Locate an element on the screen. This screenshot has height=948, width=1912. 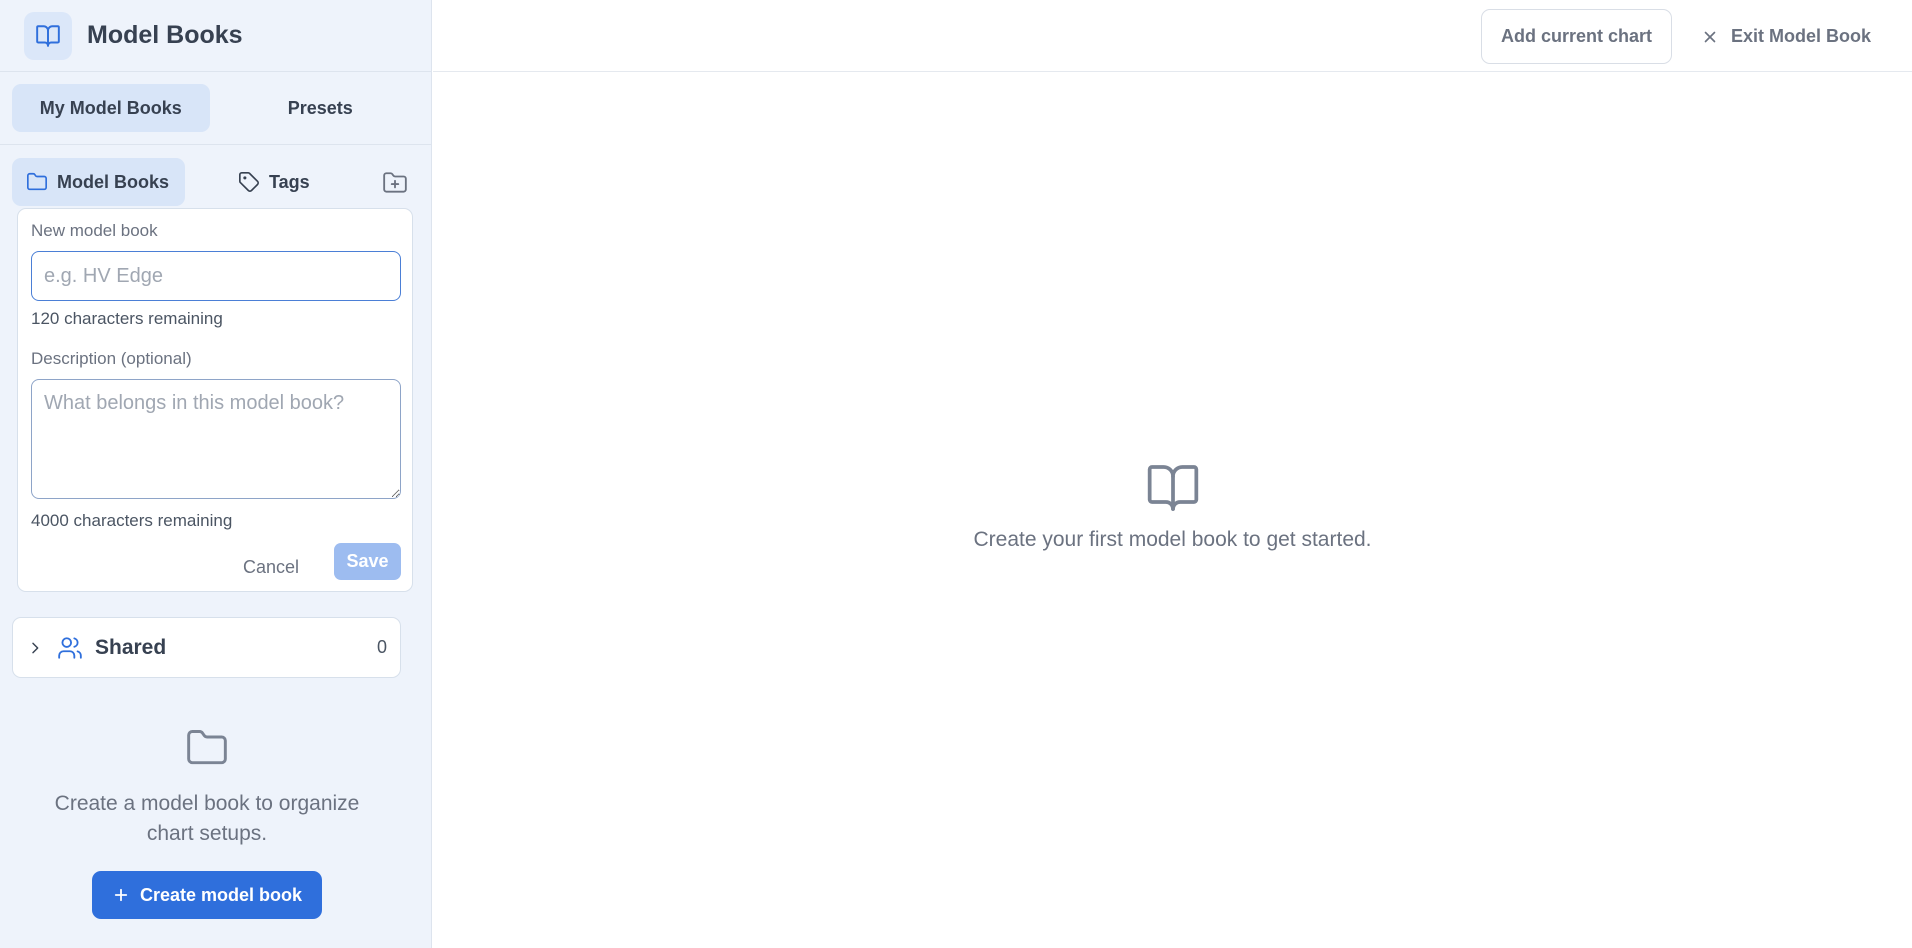
plus-icon is located at coordinates (121, 895).